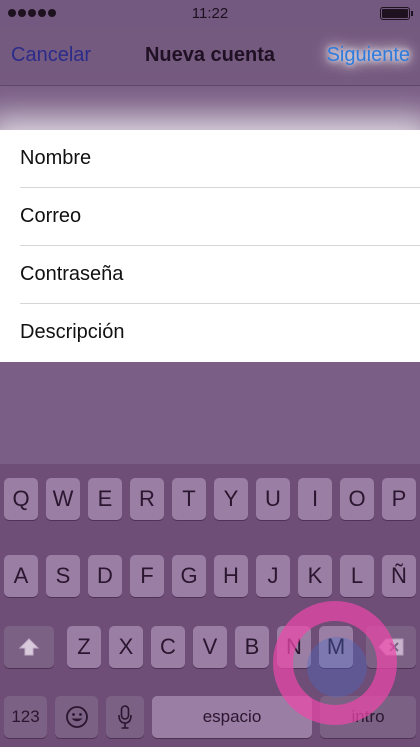 This screenshot has width=420, height=747. Describe the element at coordinates (147, 499) in the screenshot. I see `key-r: R` at that location.